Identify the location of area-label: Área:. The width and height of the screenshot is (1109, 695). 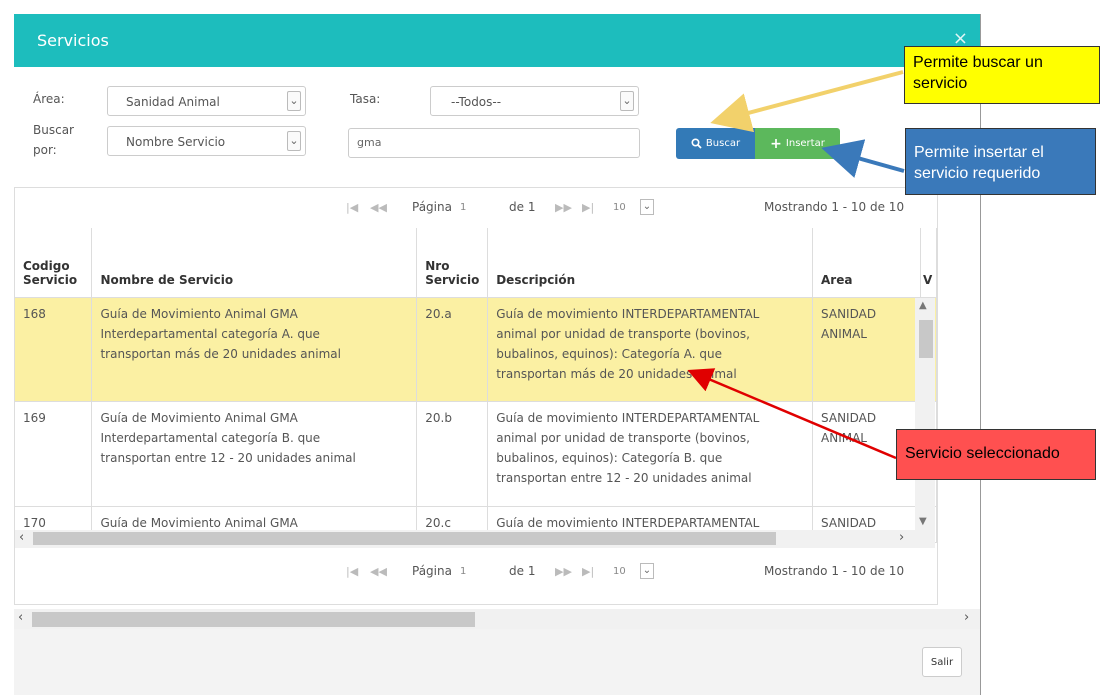
(49, 99).